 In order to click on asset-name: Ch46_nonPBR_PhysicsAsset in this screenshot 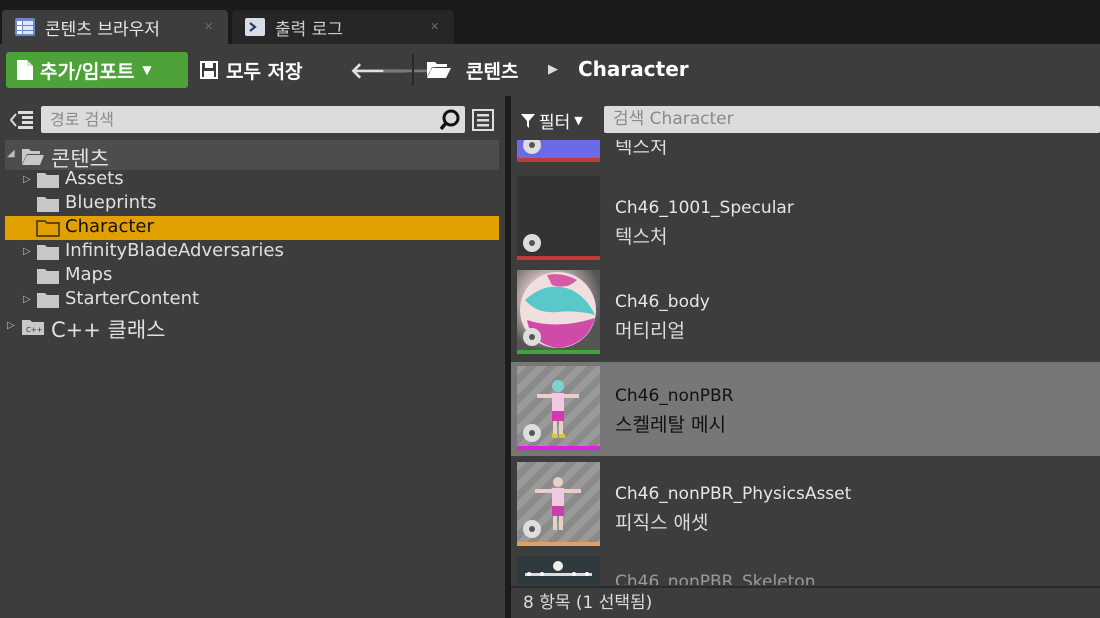, I will do `click(733, 494)`.